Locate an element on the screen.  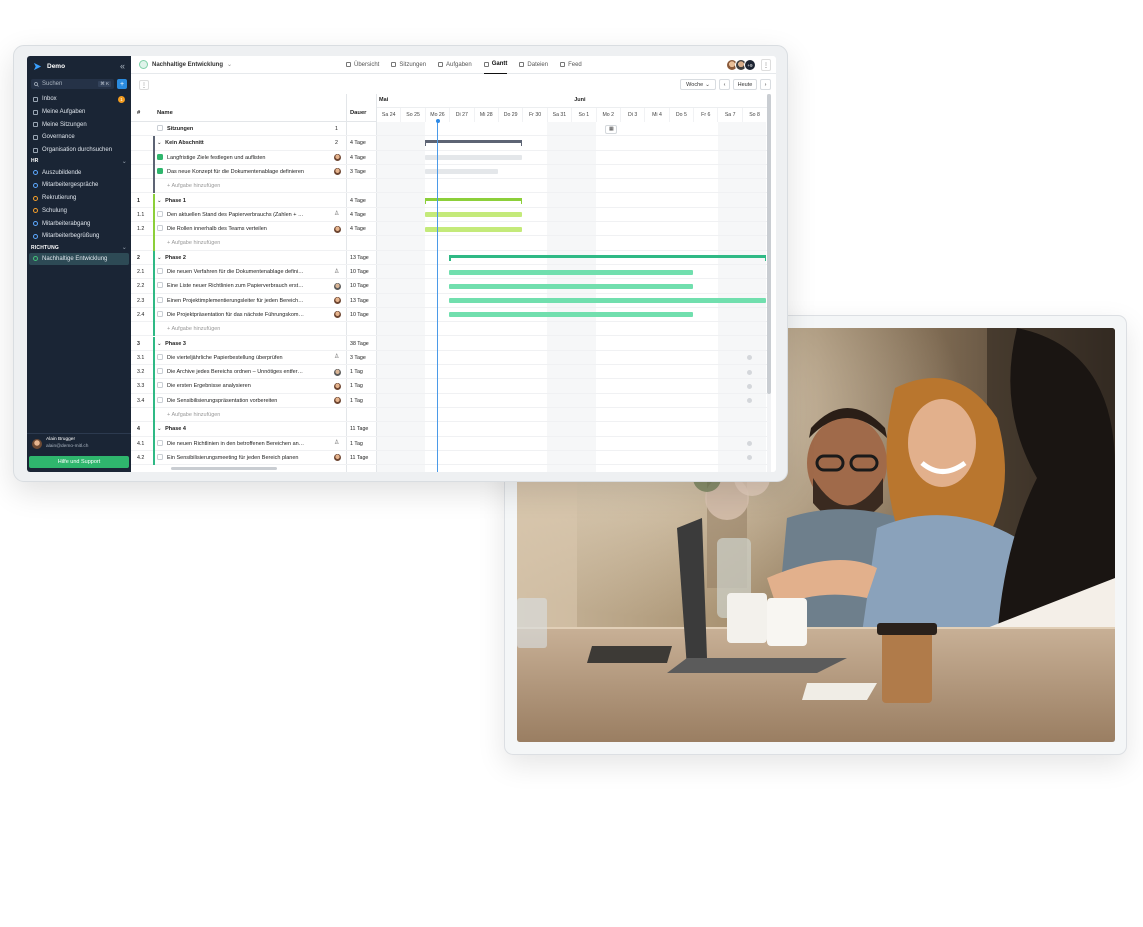
session-calendar-icon: ▦ is located at coordinates (611, 129).